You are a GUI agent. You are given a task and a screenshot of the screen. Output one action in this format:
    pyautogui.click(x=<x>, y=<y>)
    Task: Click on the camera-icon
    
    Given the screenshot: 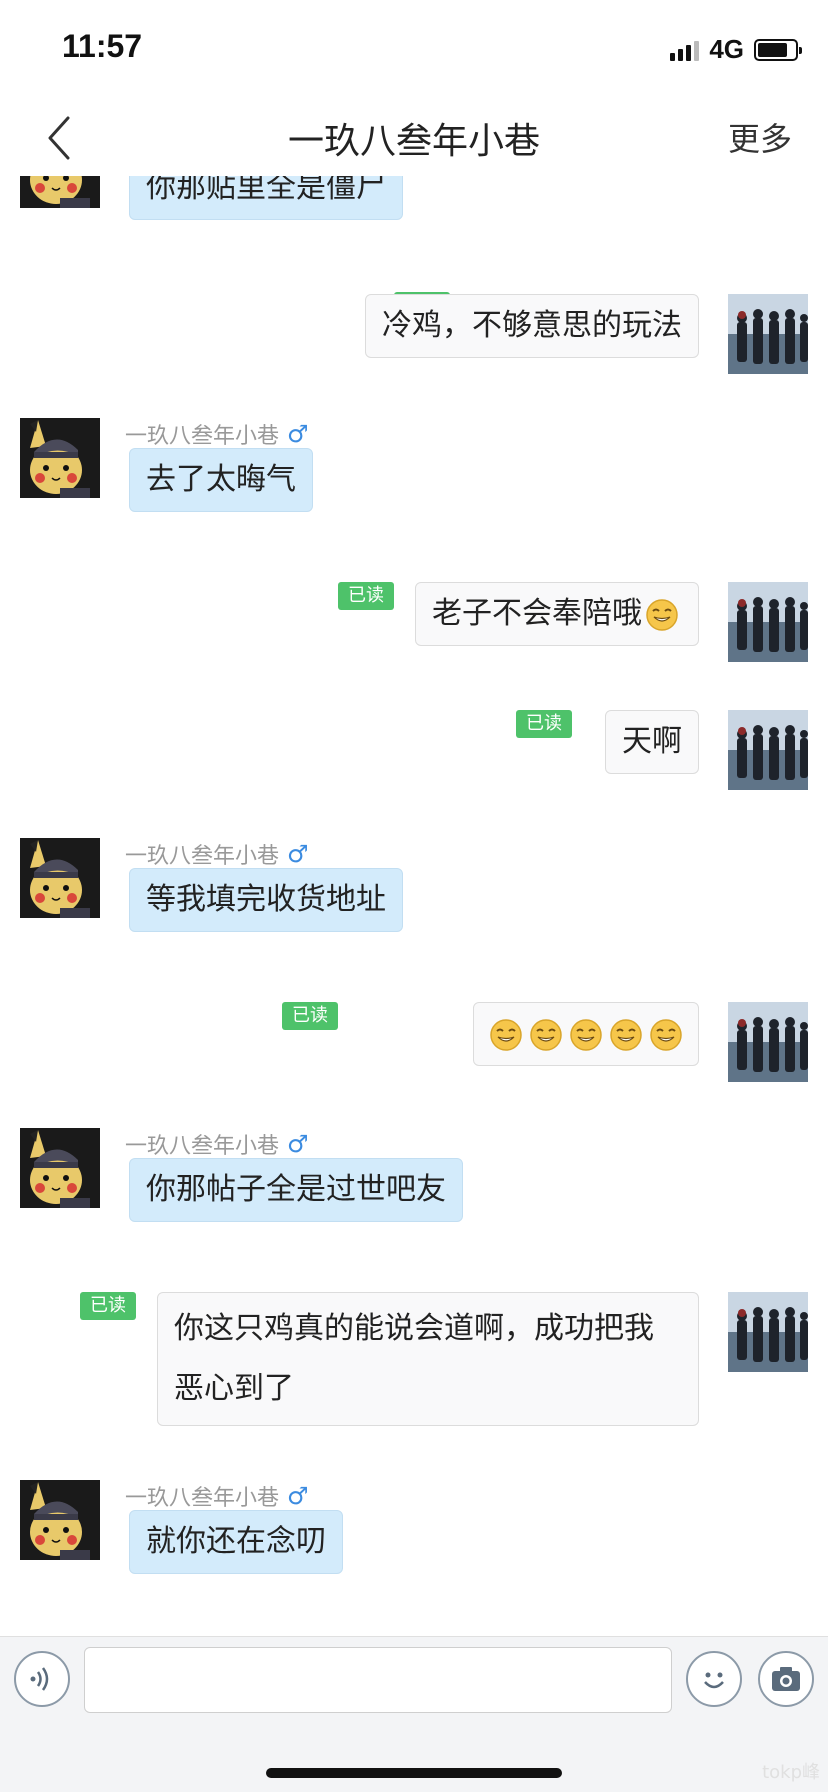 What is the action you would take?
    pyautogui.click(x=786, y=1679)
    